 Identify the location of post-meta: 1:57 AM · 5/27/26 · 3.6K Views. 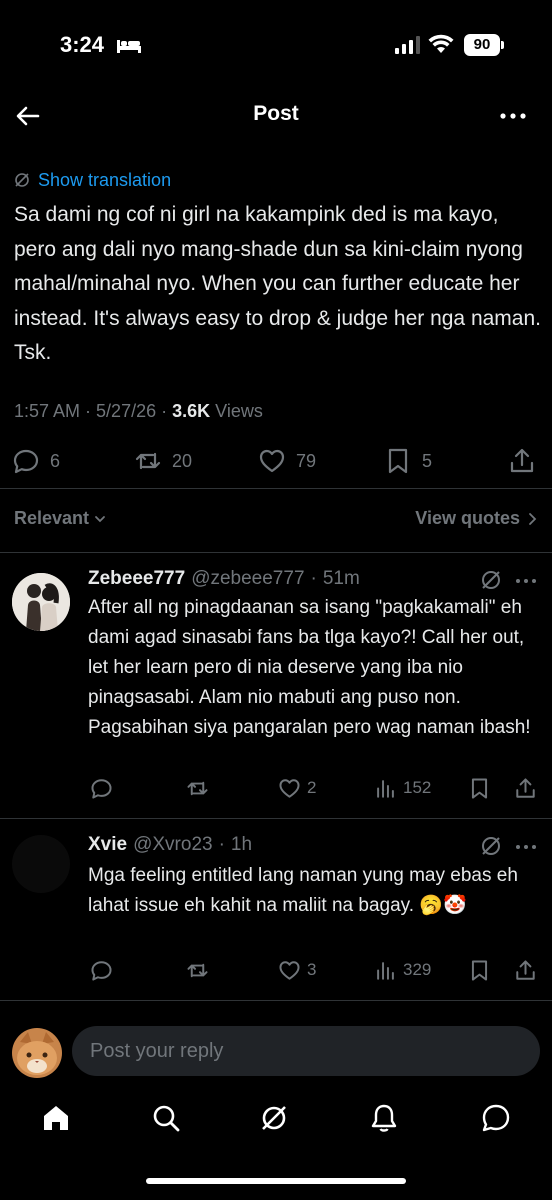
(138, 411).